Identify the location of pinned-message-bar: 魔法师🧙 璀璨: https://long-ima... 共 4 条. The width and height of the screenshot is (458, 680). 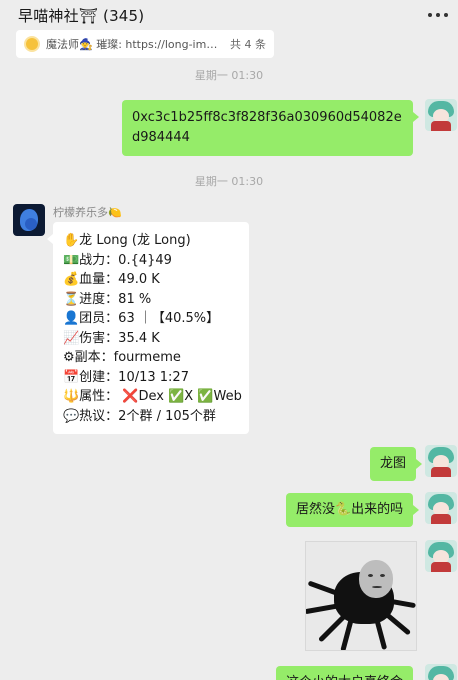
(145, 44).